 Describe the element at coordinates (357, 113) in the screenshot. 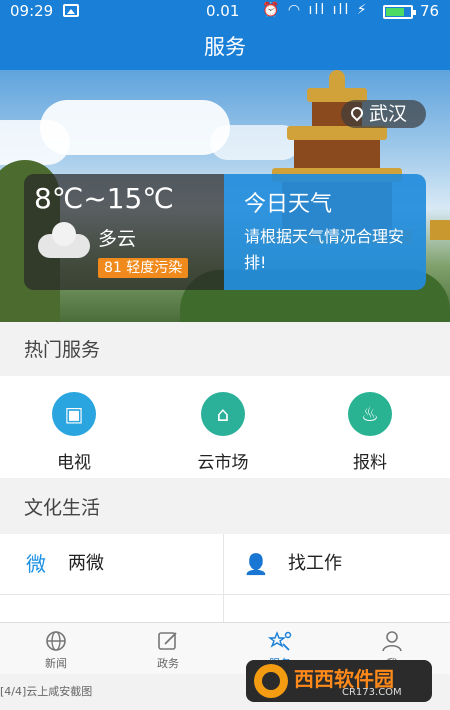

I see `location-pin-icon` at that location.